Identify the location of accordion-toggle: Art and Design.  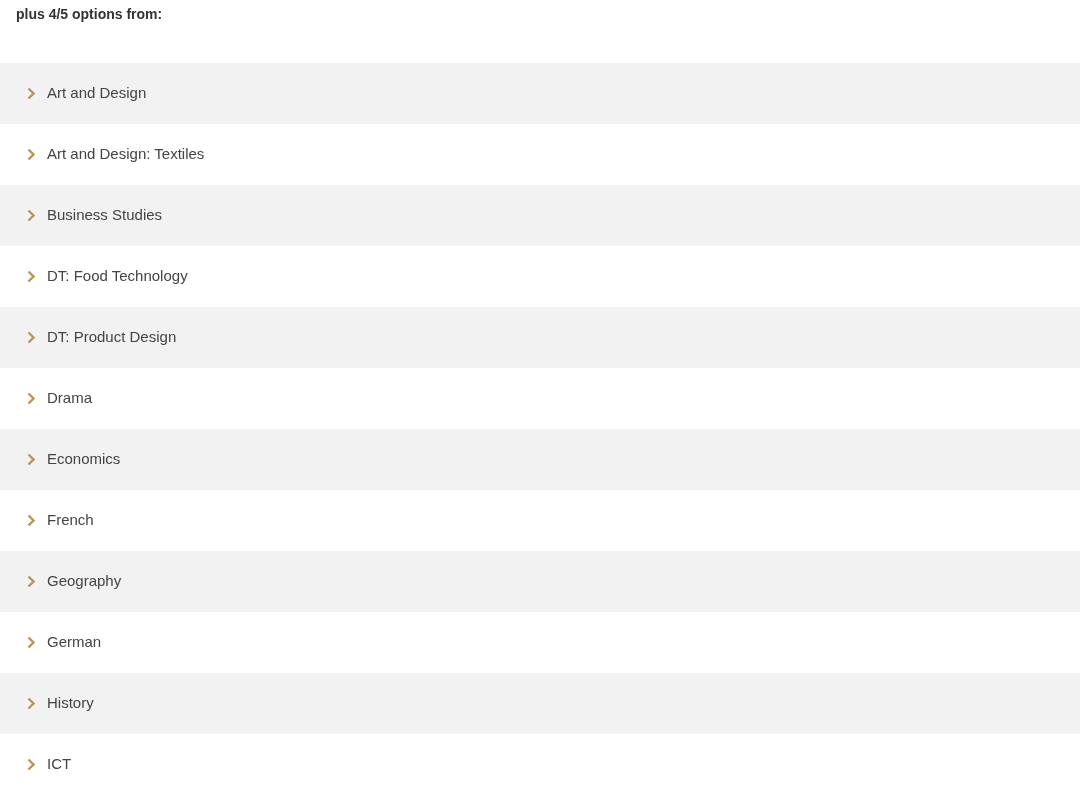
(540, 93).